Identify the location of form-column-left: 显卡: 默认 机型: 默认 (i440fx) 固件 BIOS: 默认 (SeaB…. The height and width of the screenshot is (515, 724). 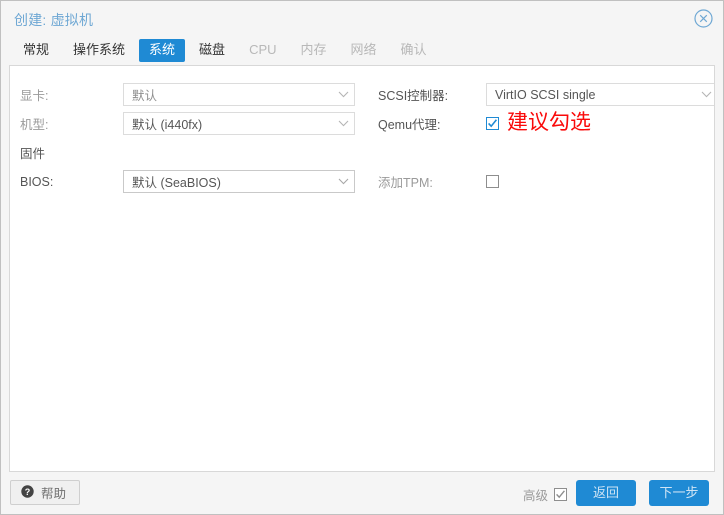
(192, 138).